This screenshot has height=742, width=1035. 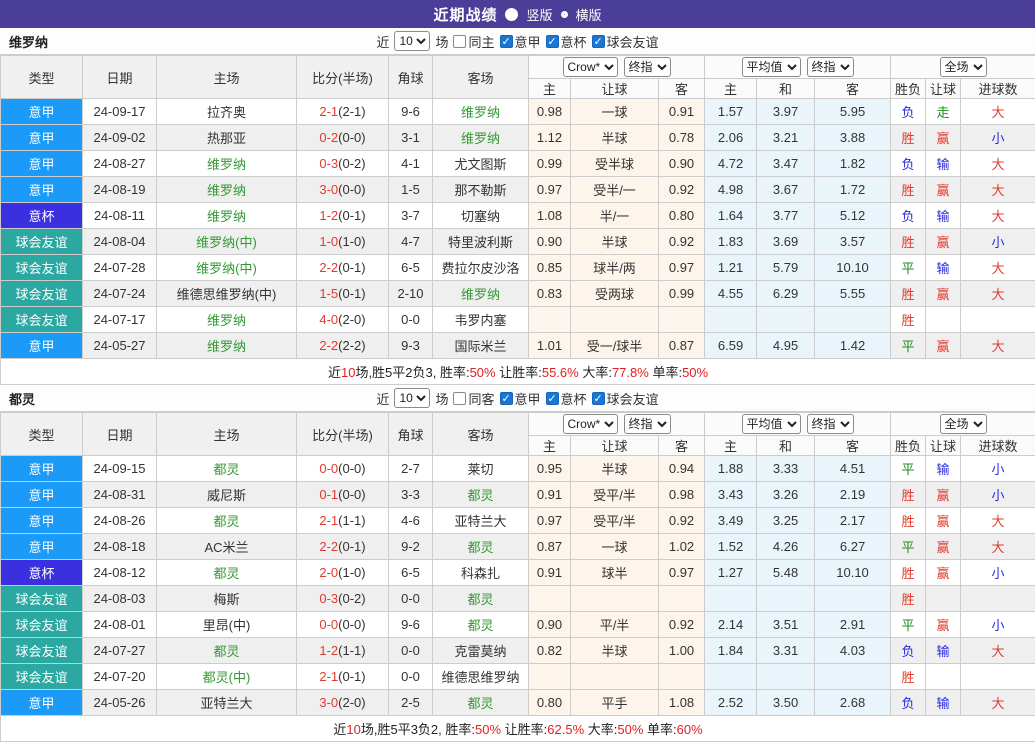 What do you see at coordinates (615, 346) in the screenshot?
I see `handicap-line: 受一/球半` at bounding box center [615, 346].